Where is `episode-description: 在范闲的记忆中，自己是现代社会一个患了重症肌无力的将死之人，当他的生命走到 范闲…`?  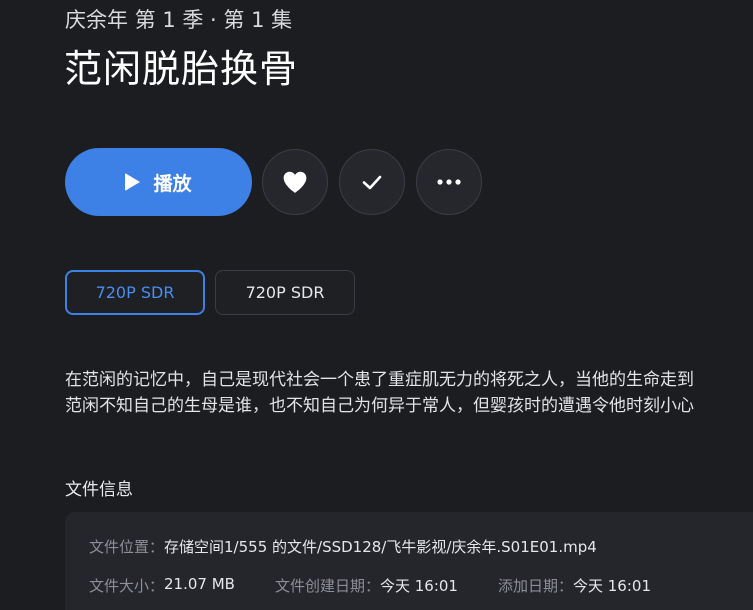
episode-description: 在范闲的记忆中，自己是现代社会一个患了重症肌无力的将死之人，当他的生命走到 范闲… is located at coordinates (409, 393).